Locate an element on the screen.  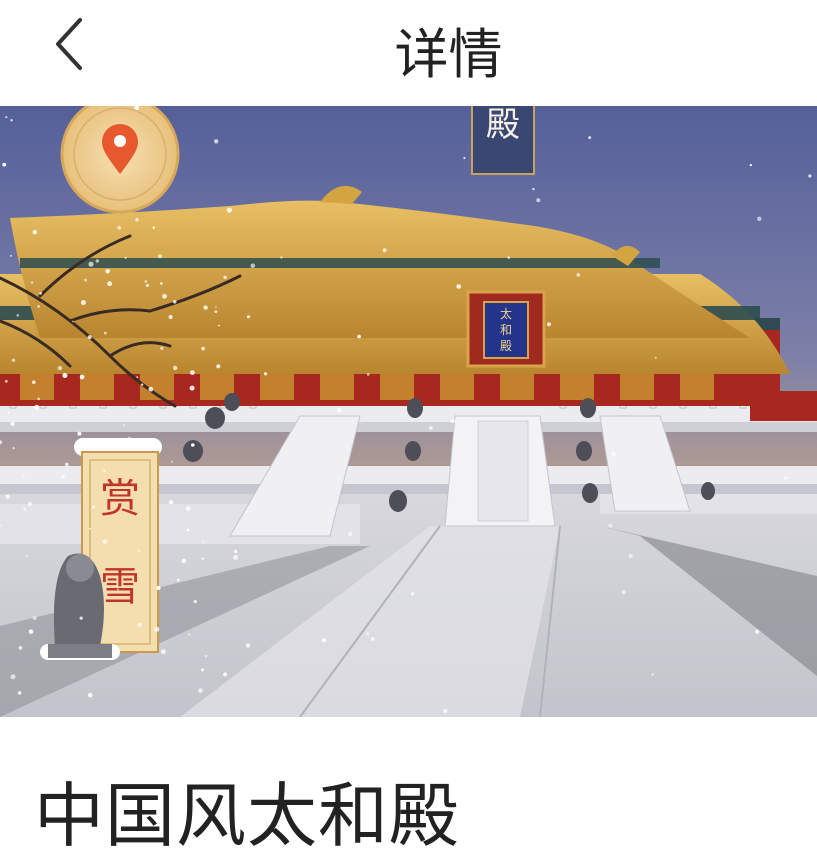
top-plaque: 殿 is located at coordinates (503, 140).